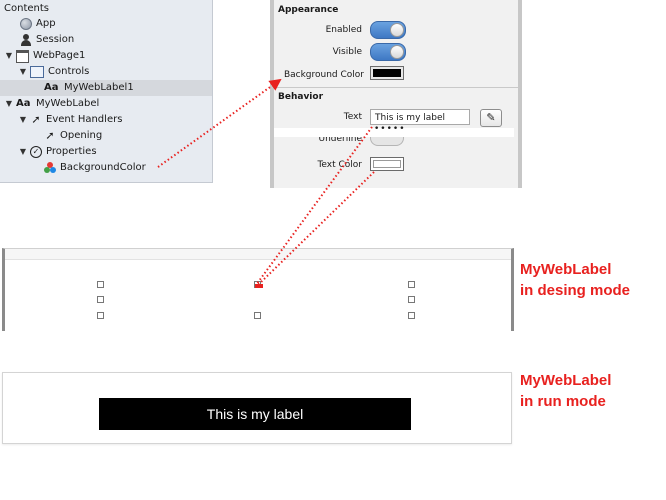 The height and width of the screenshot is (500, 666). I want to click on tree-item-mywebLabel: ▼ Aa MyWebLabel, so click(51, 104).